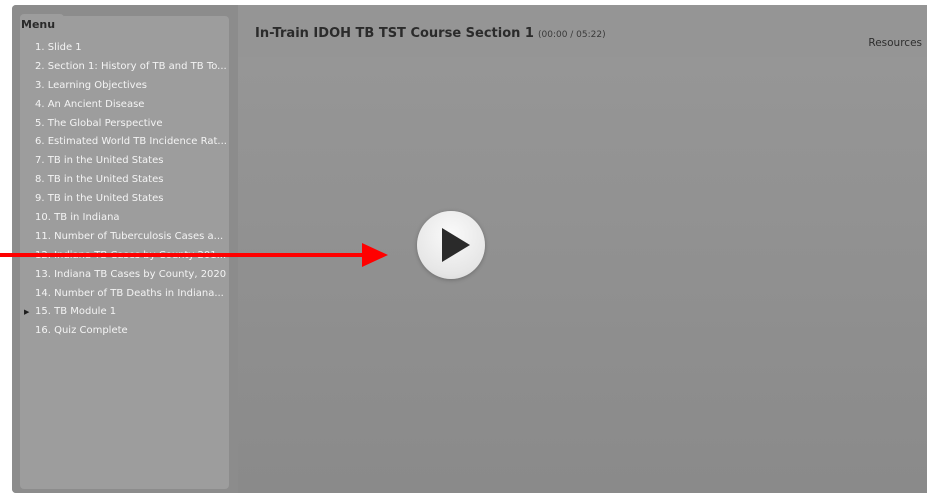  Describe the element at coordinates (375, 255) in the screenshot. I see `arrow-head` at that location.